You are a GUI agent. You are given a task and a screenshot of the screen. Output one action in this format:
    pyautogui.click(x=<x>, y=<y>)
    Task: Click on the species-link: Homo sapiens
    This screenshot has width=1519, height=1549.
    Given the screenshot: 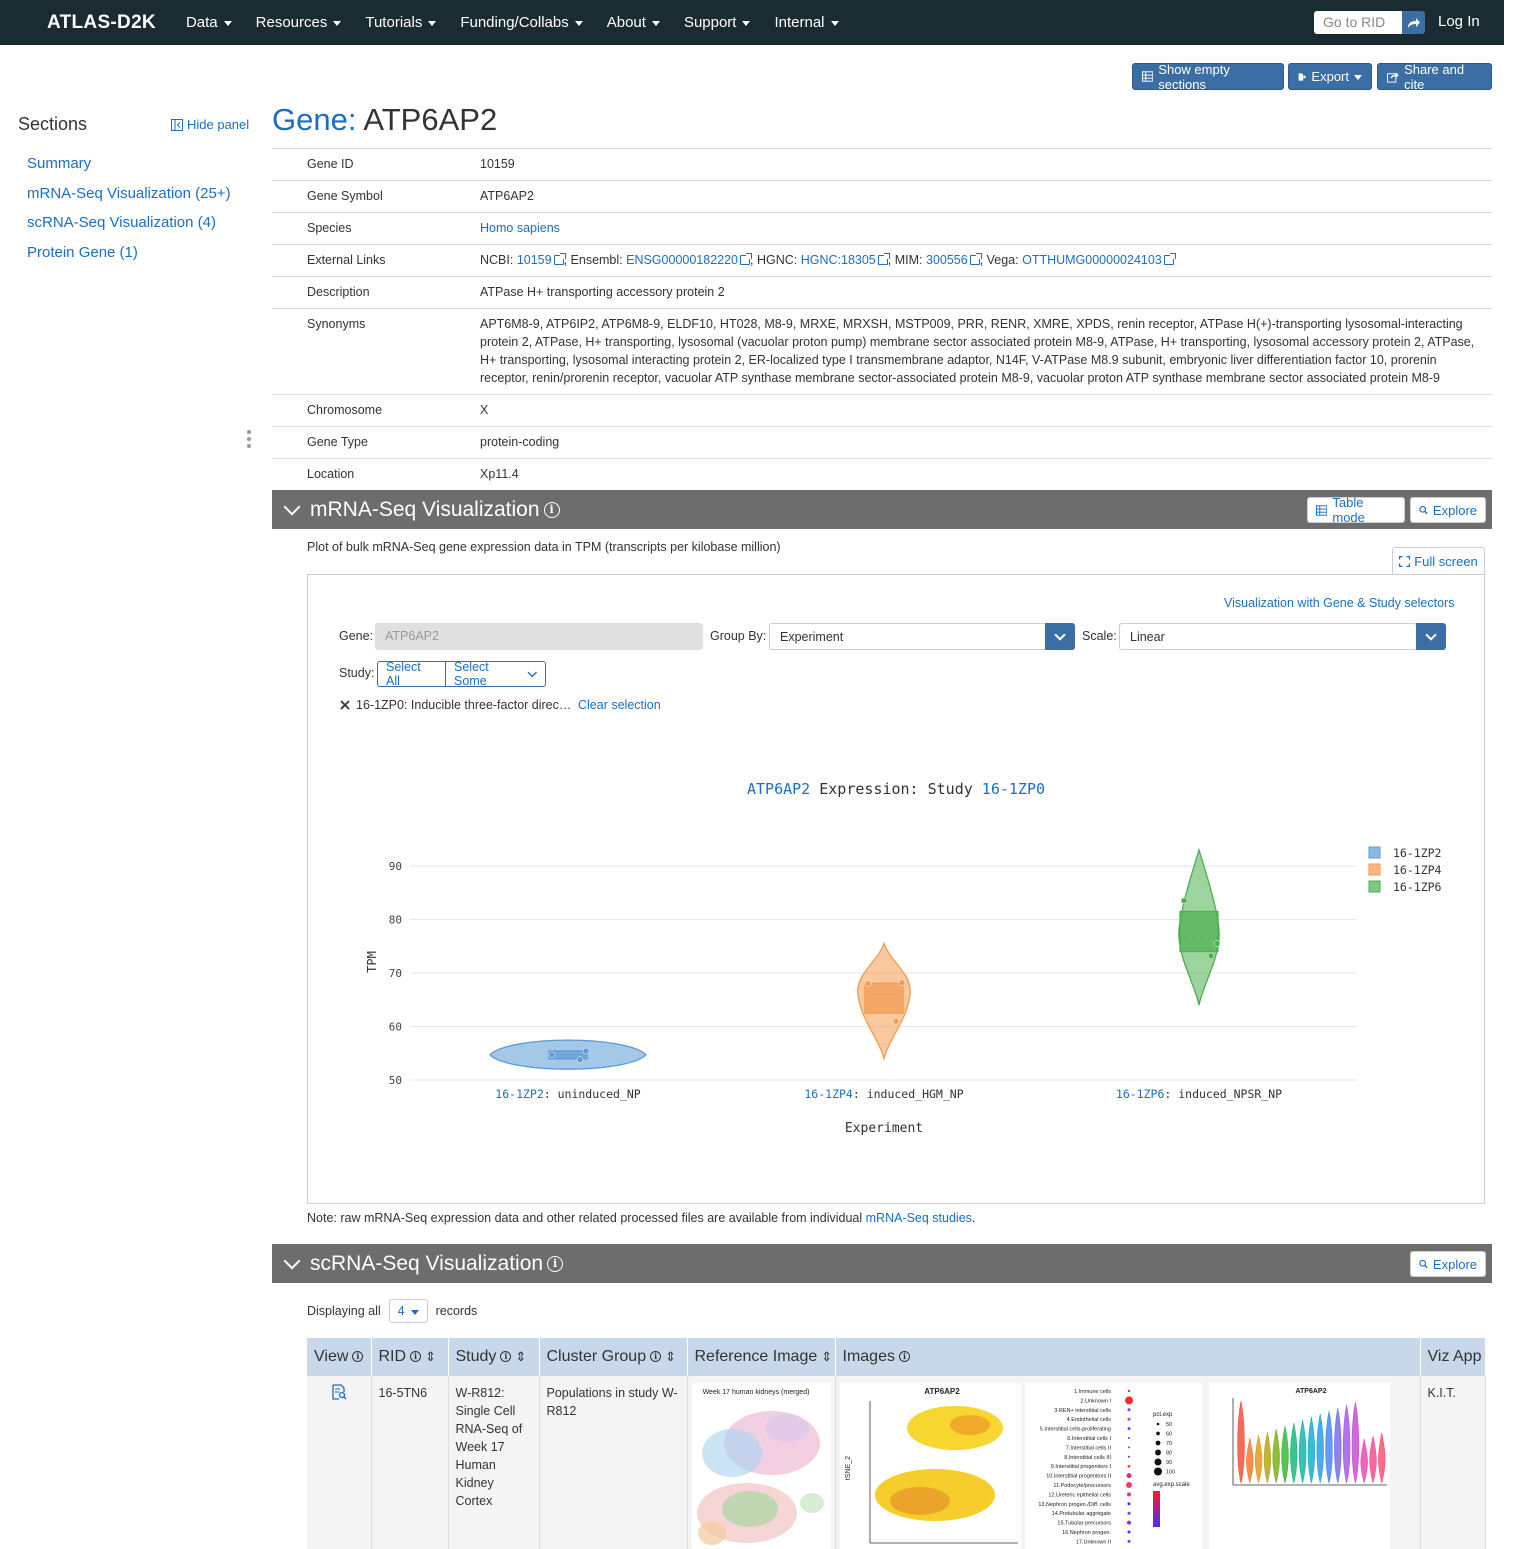 What is the action you would take?
    pyautogui.click(x=520, y=228)
    